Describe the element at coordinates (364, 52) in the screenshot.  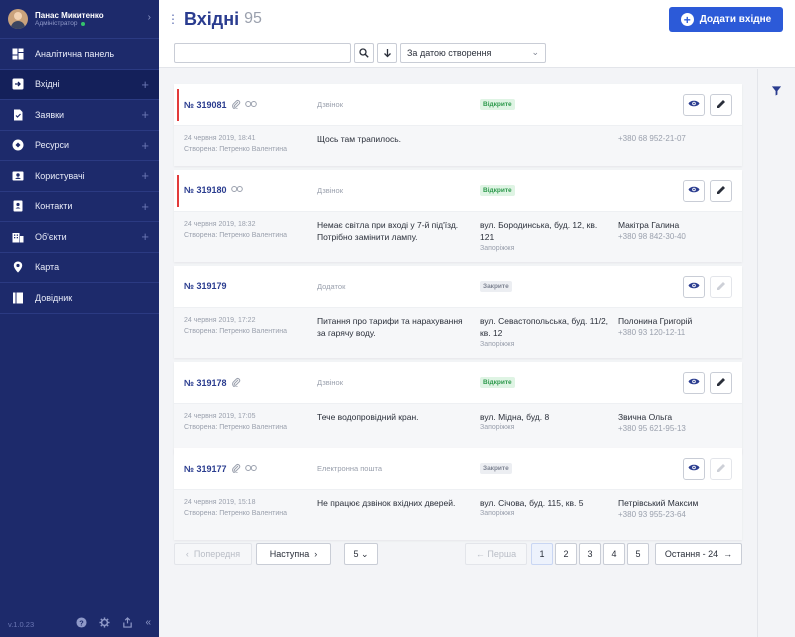
I see `search-button` at that location.